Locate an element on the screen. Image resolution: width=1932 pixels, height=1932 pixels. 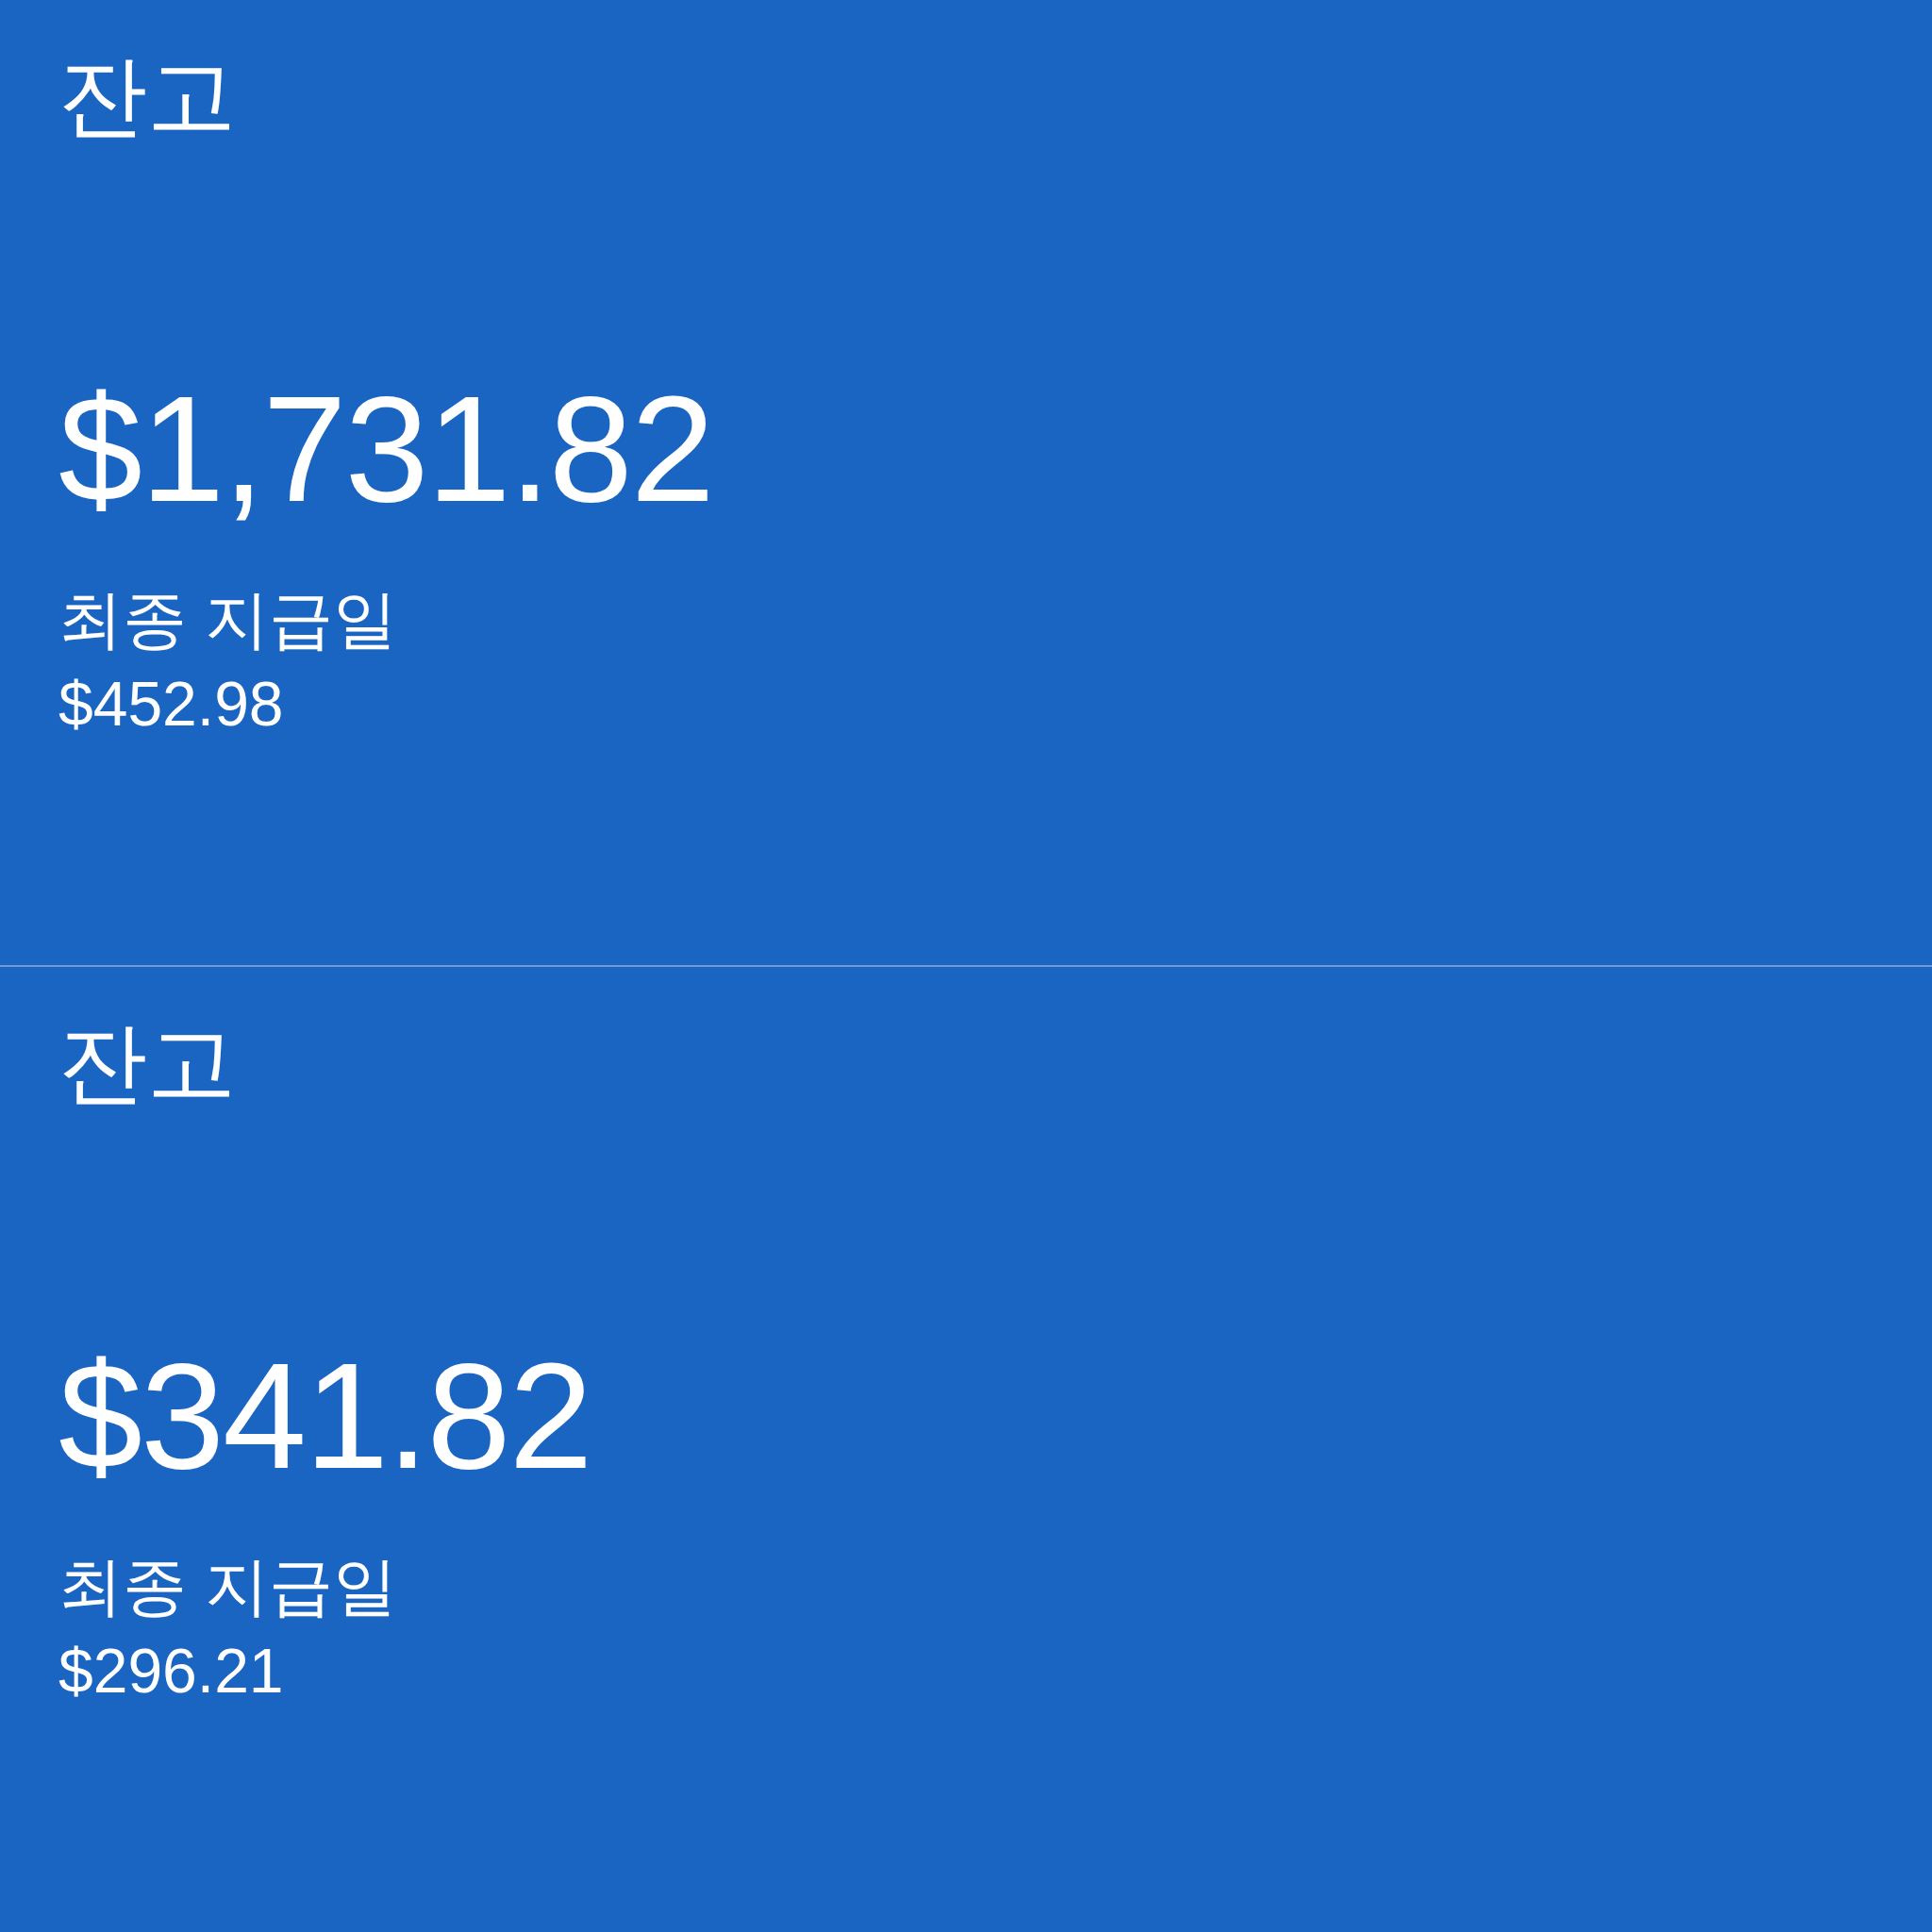
last-payment-amount: $452.98 is located at coordinates (171, 704).